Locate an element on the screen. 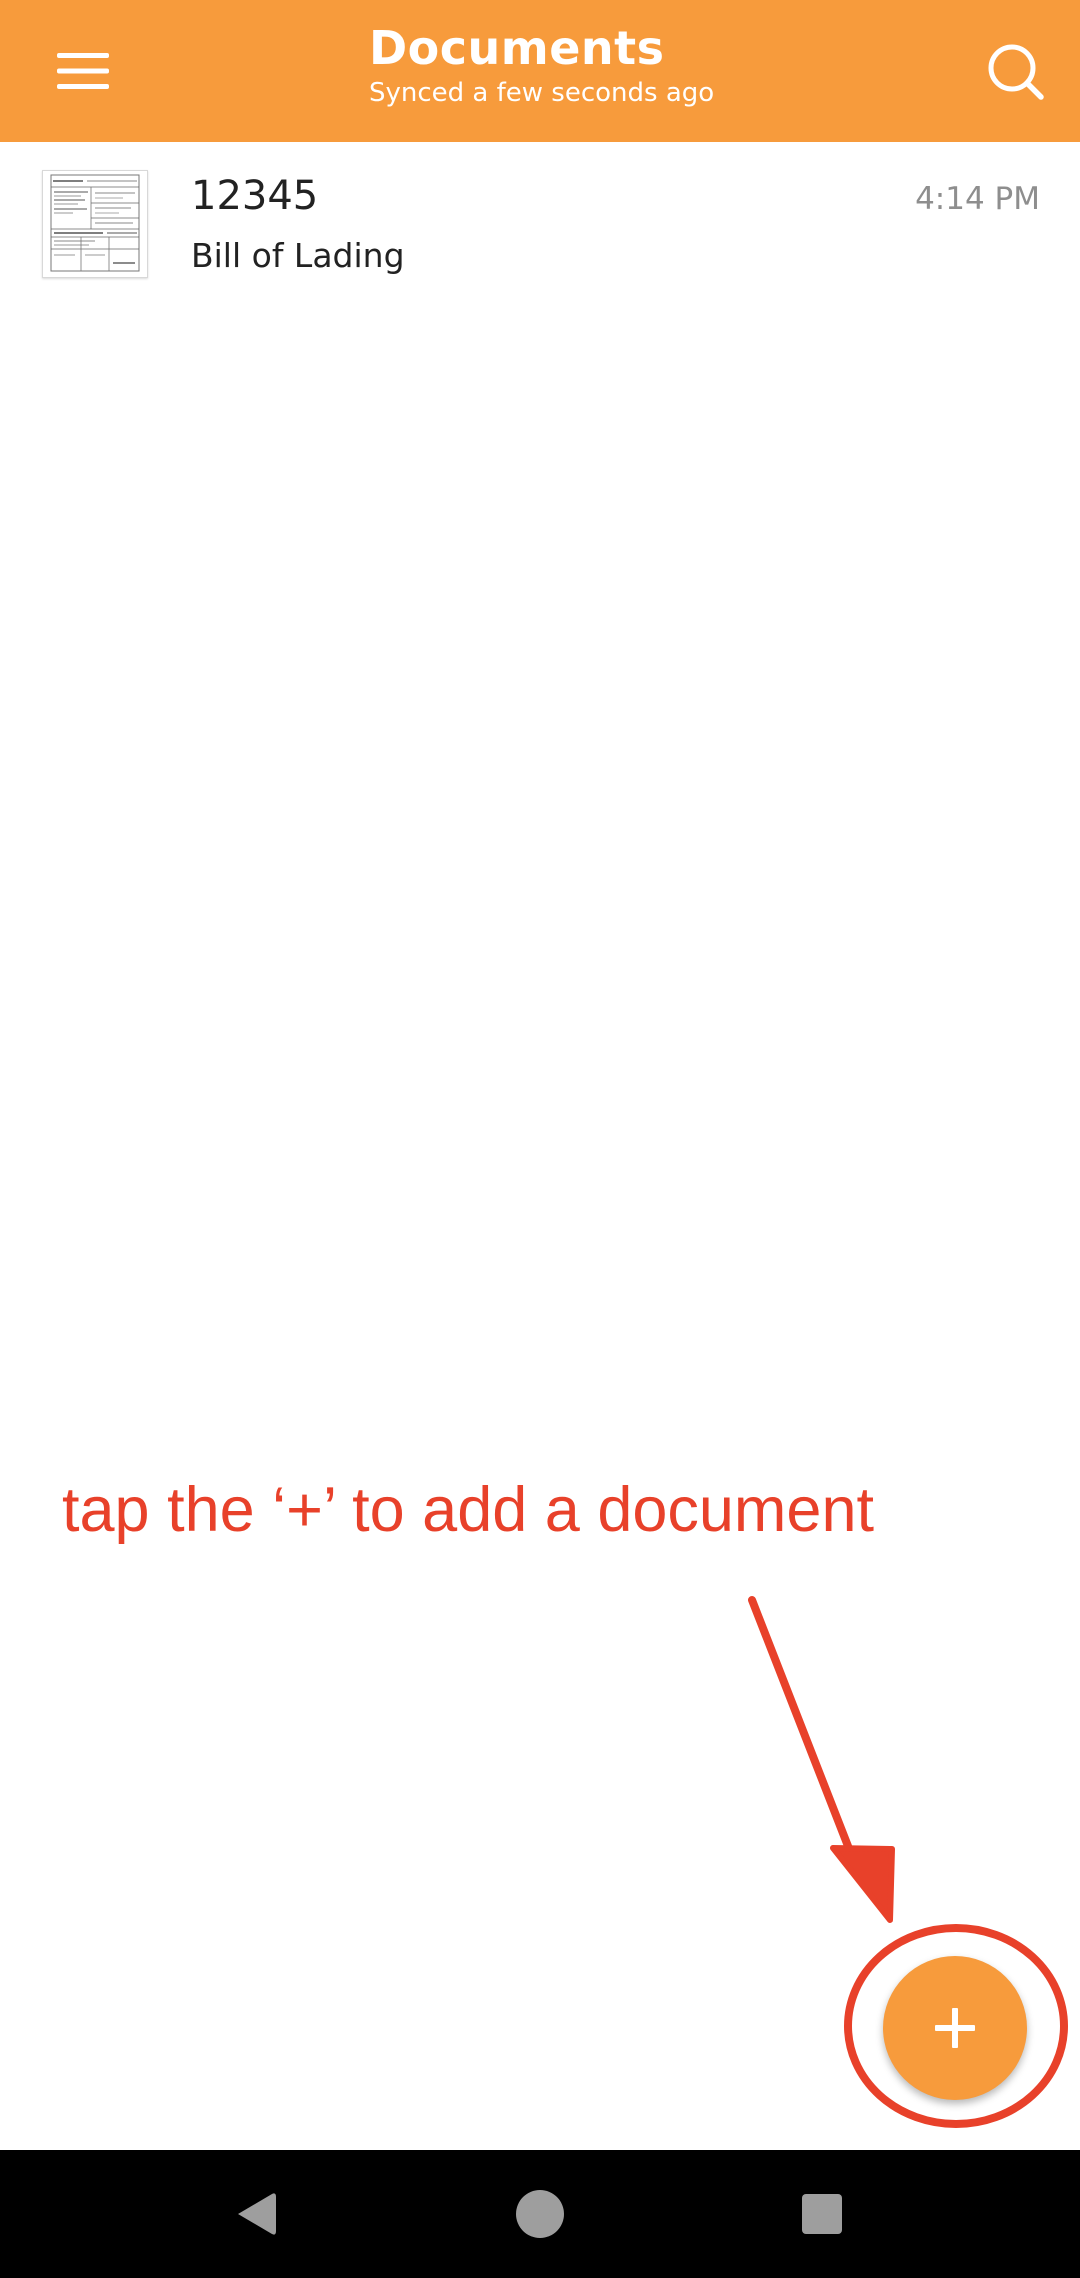  plus-icon is located at coordinates (955, 2028).